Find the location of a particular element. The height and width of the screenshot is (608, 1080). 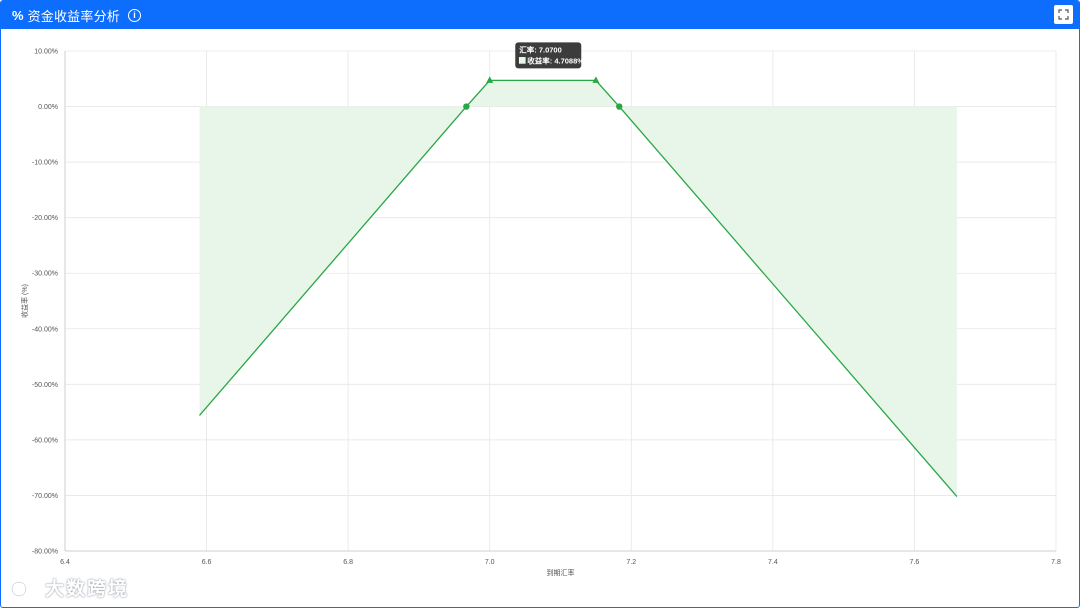

y-tick-label: -20.00% is located at coordinates (45, 218).